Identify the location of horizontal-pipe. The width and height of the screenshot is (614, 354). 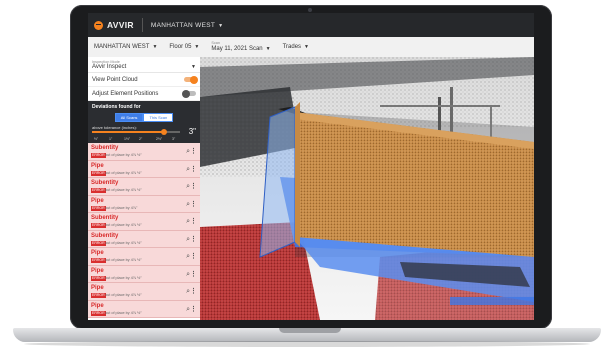
(440, 106).